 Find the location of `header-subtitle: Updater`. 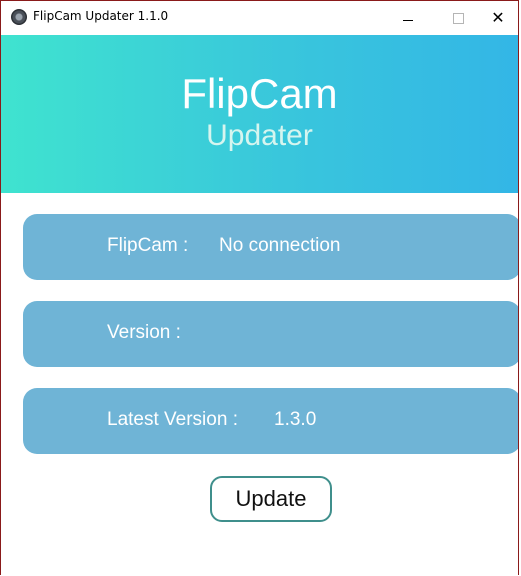

header-subtitle: Updater is located at coordinates (259, 135).